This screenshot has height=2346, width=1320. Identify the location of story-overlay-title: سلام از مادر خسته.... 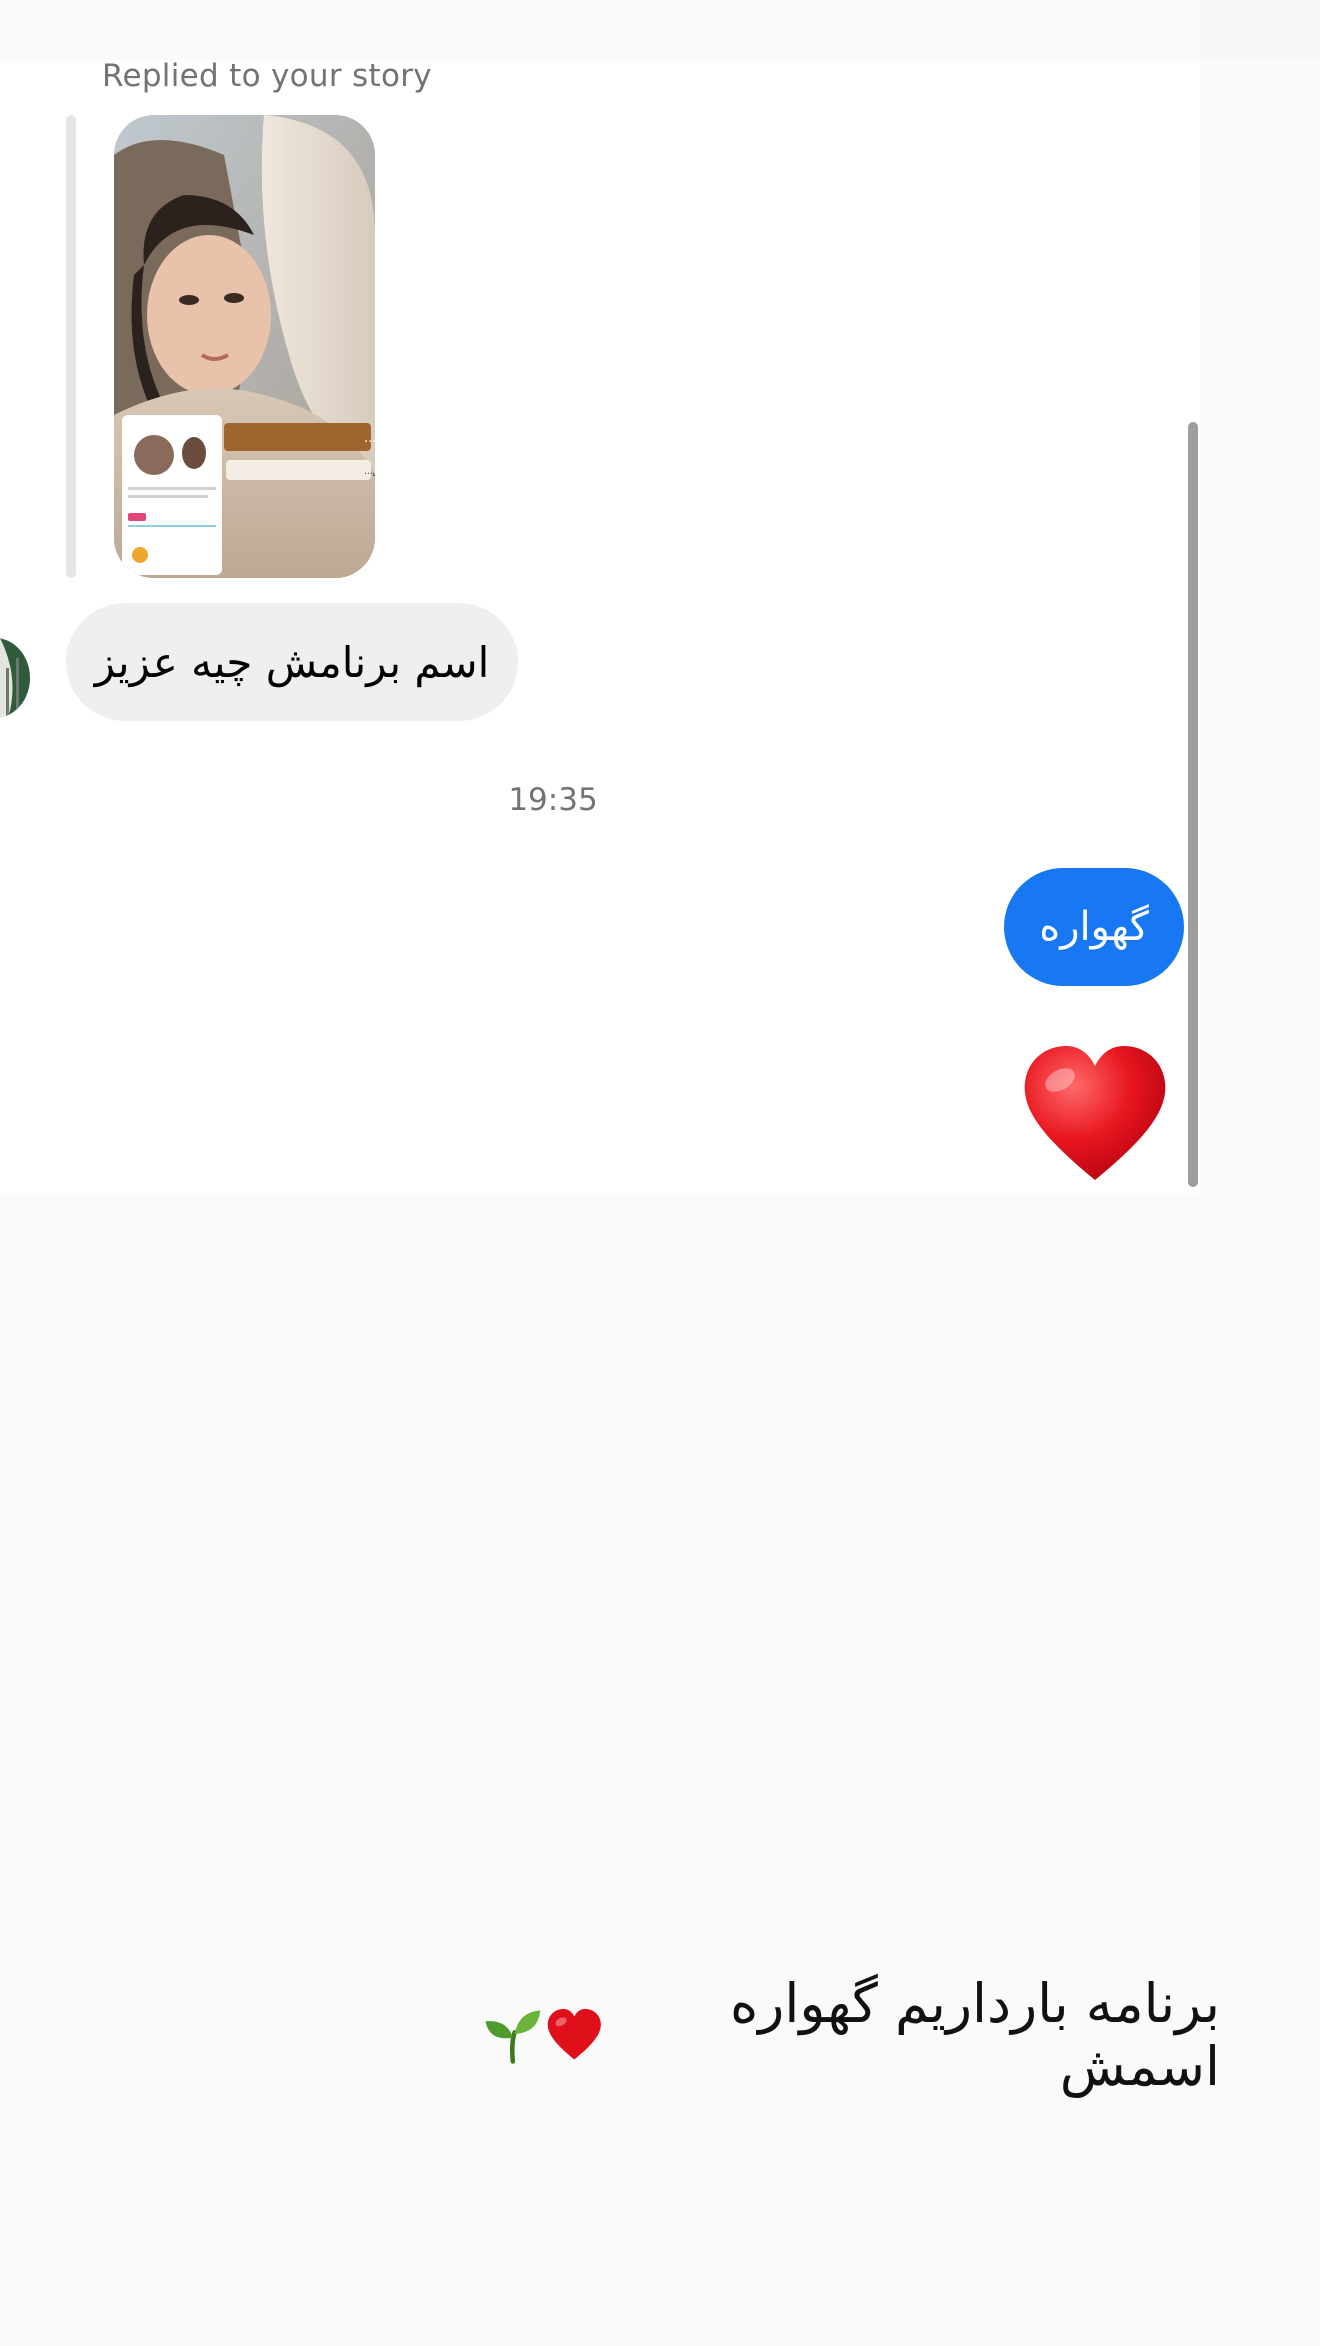
(369, 438).